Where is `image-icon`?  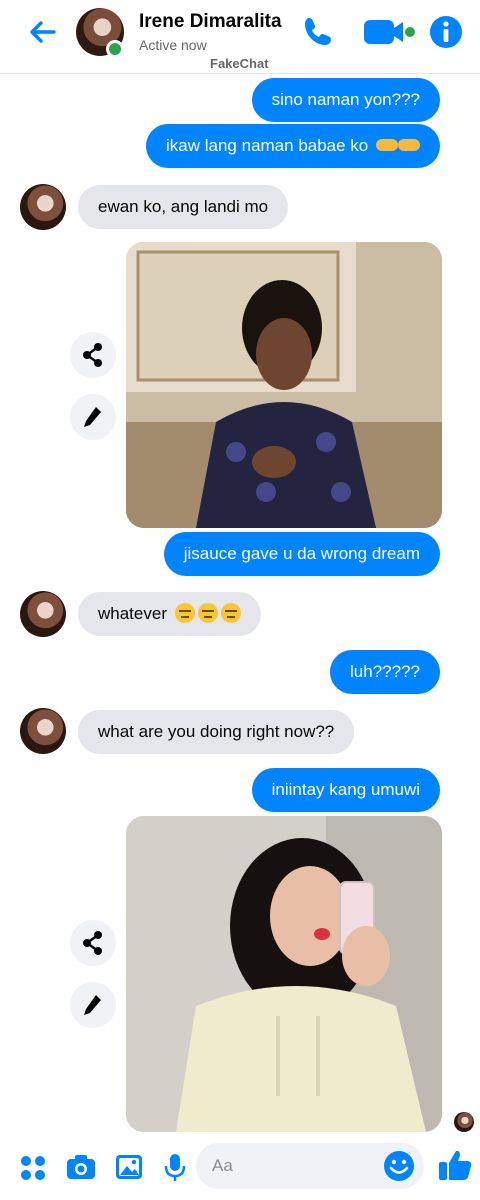 image-icon is located at coordinates (129, 1167).